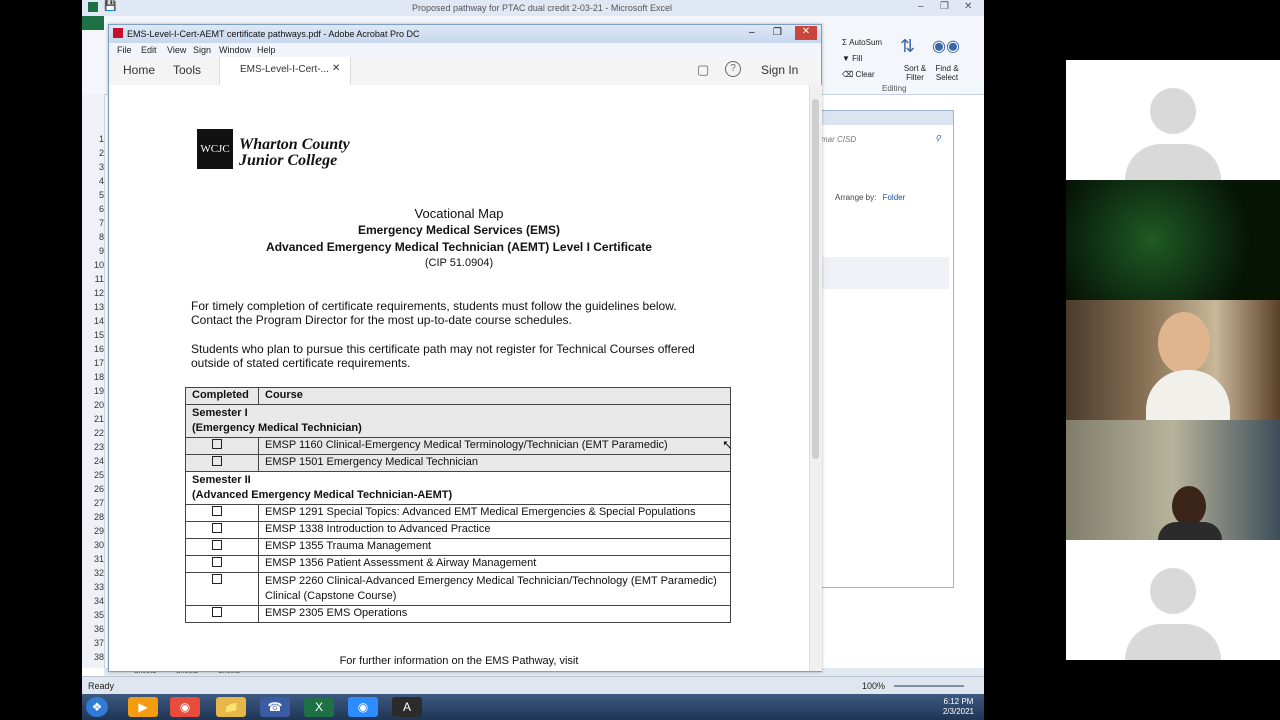 This screenshot has height=720, width=1280. I want to click on row-number: 21, so click(93, 419).